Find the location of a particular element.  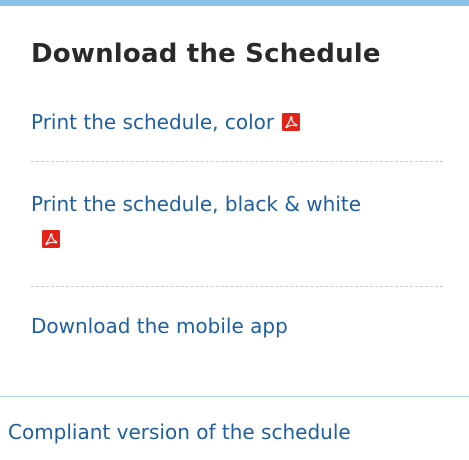

list-item-color-schedule: Print the schedule, color is located at coordinates (241, 122).